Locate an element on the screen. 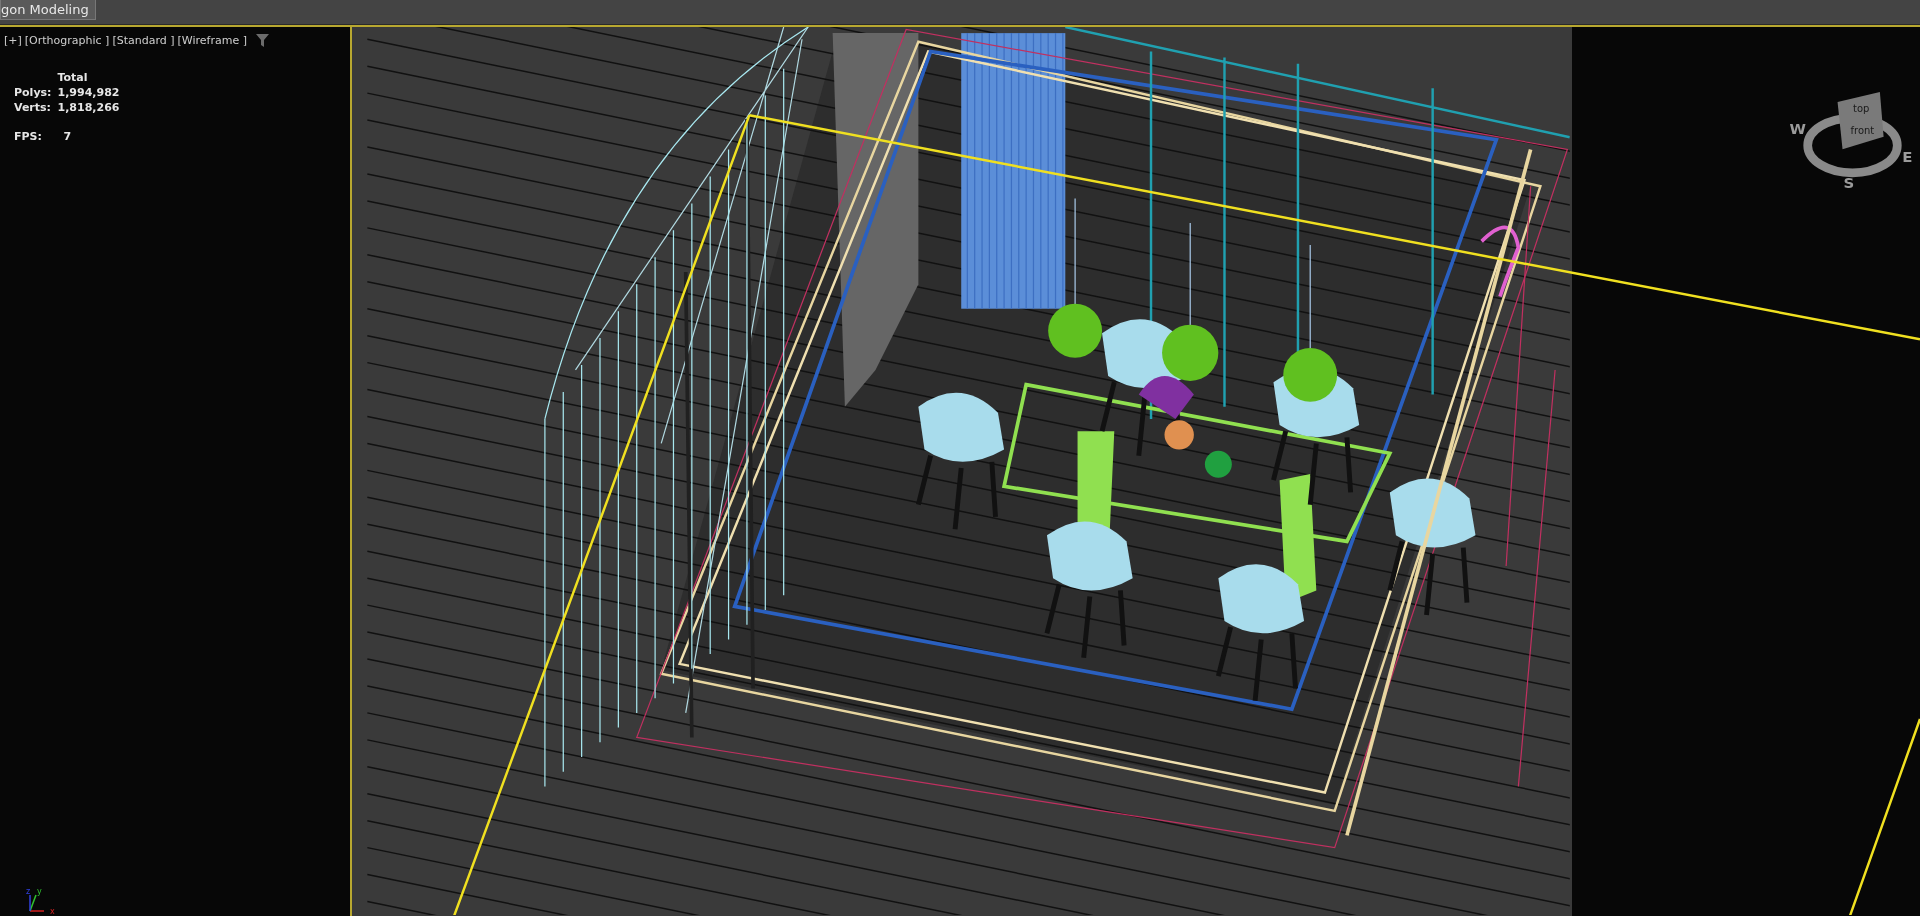  stat-label: Verts: is located at coordinates (33, 107).